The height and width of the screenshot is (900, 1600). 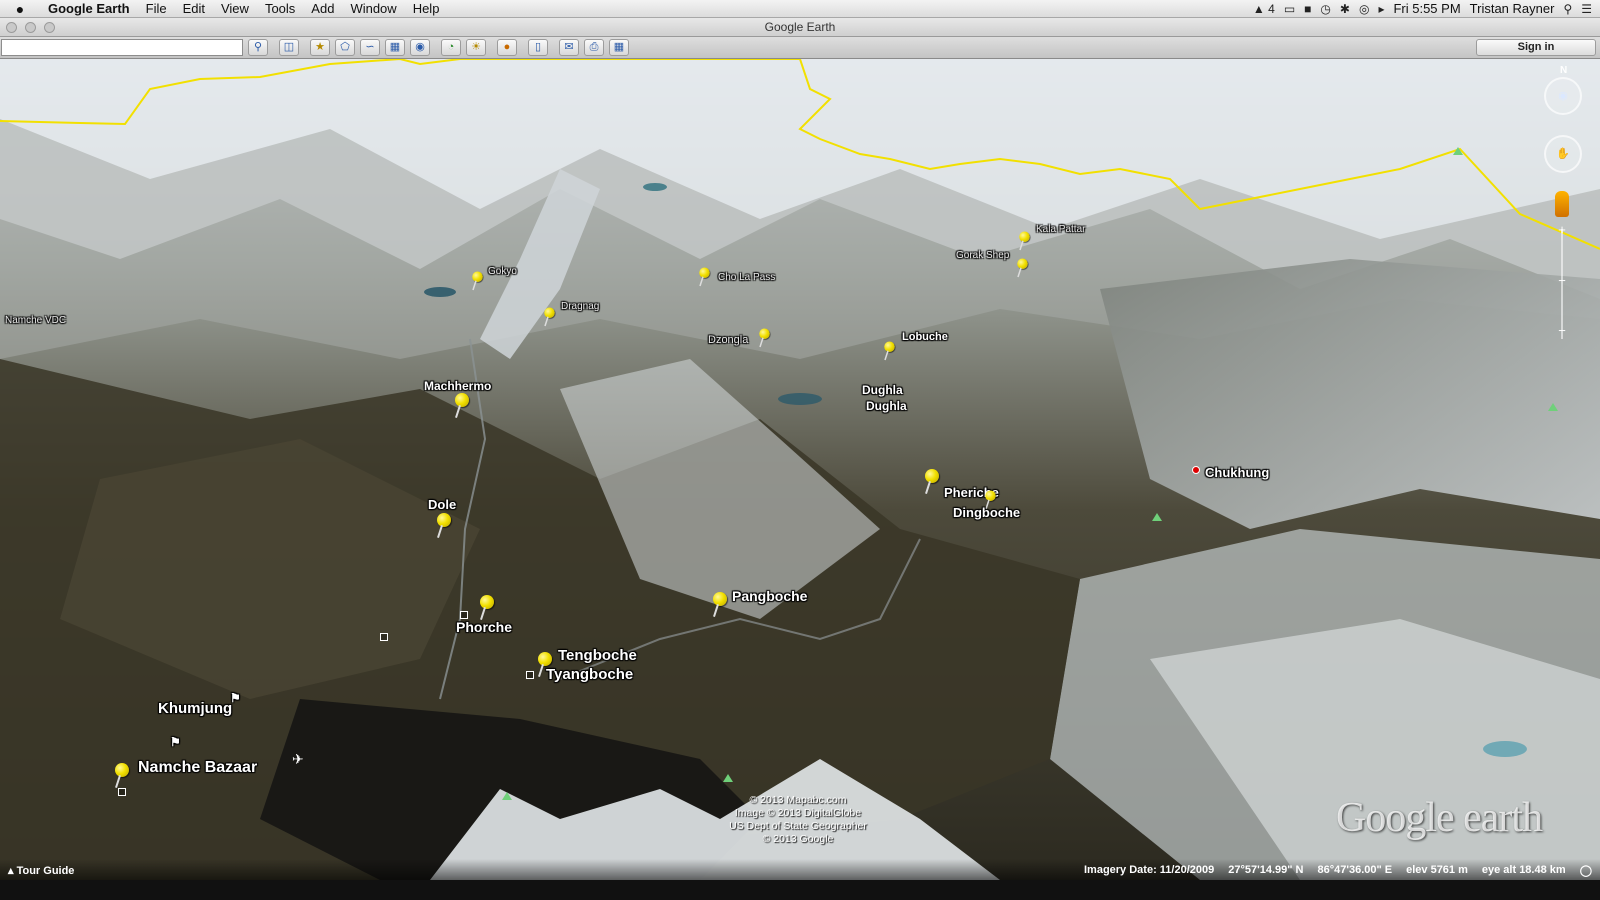 I want to click on label-chukhung: Chukhung, so click(x=1237, y=472).